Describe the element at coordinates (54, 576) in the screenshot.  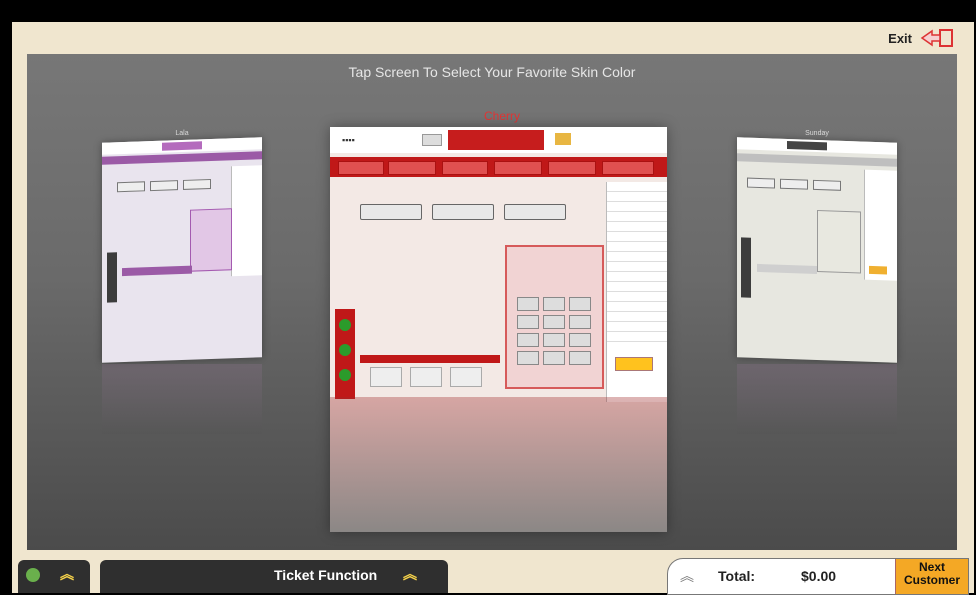
I see `home-menu-button: ︽` at that location.